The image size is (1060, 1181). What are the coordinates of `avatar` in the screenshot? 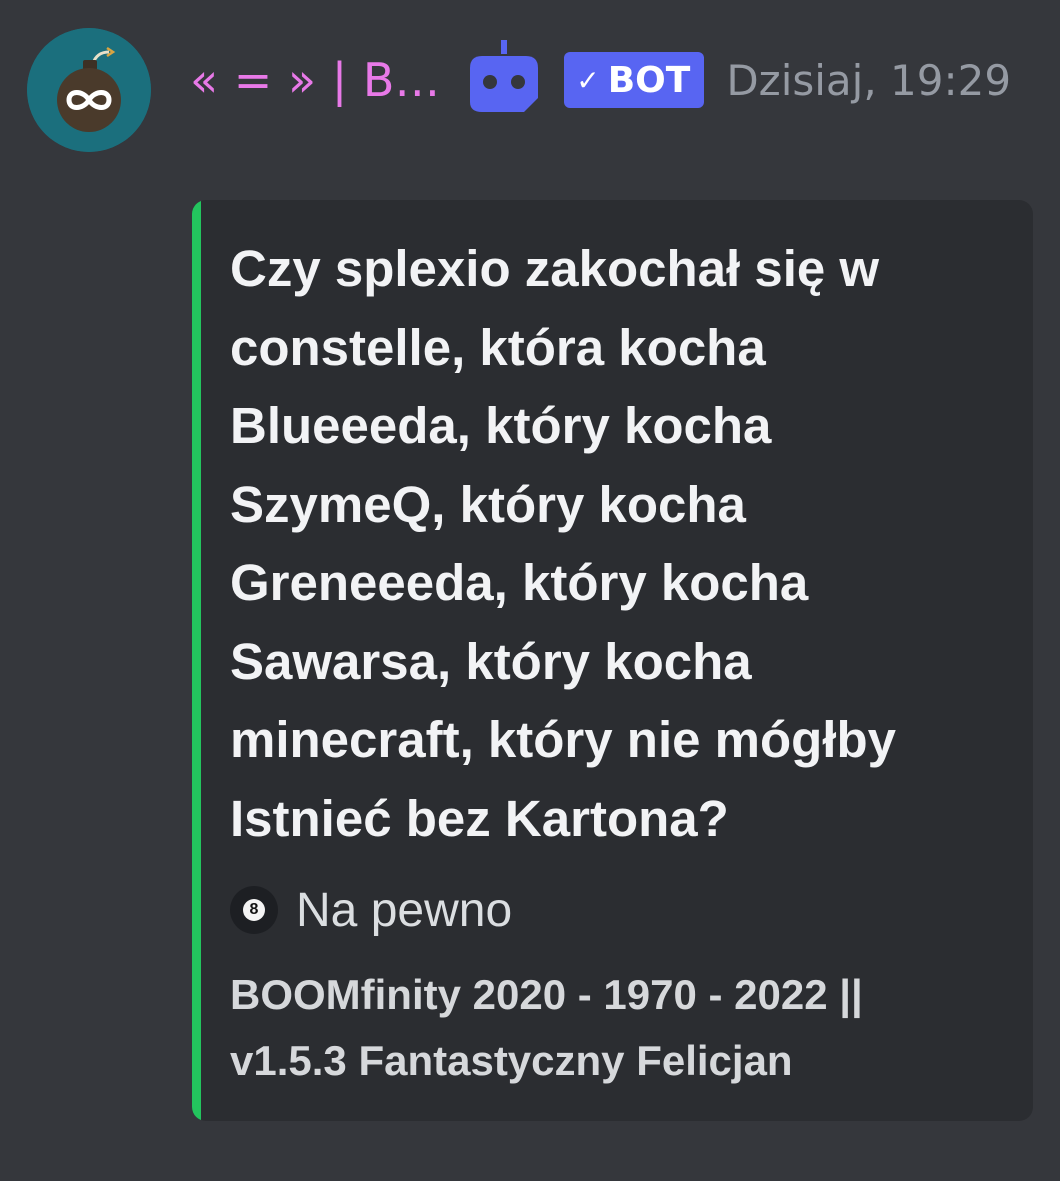 It's located at (89, 90).